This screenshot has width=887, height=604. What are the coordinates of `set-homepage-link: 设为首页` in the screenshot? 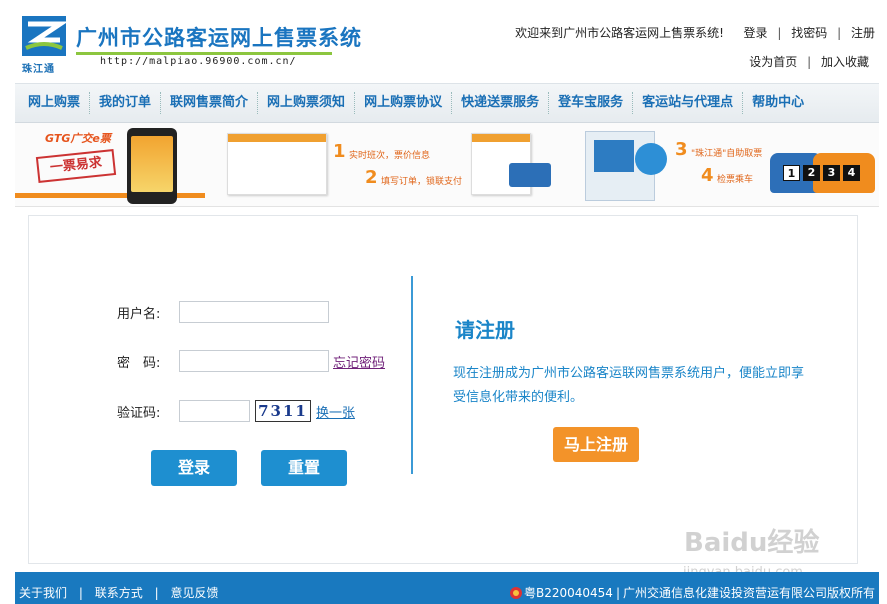 It's located at (773, 62).